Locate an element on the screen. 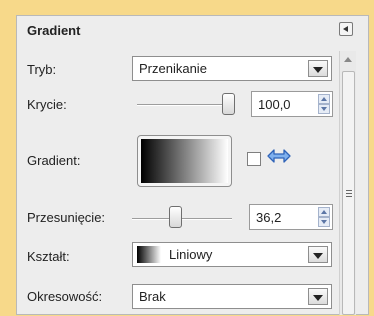 Image resolution: width=374 pixels, height=316 pixels. offset-value: 36,2 is located at coordinates (269, 217).